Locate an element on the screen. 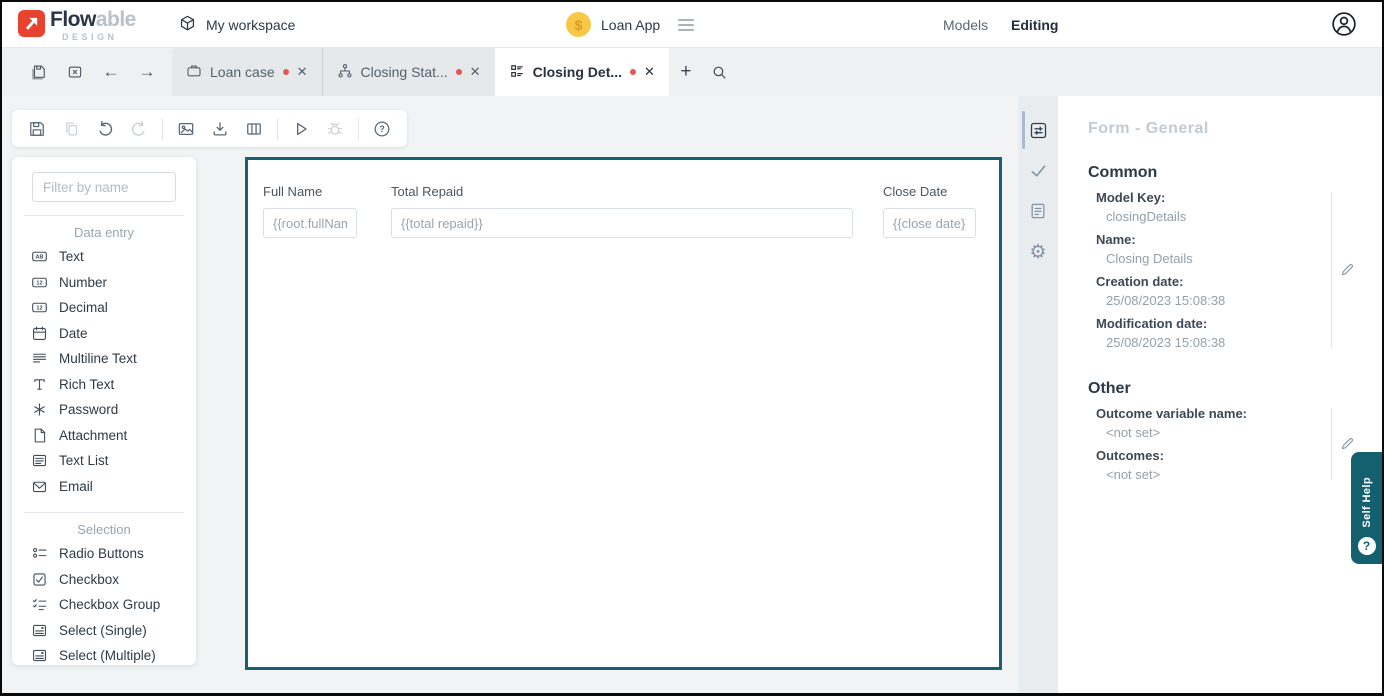 The image size is (1384, 696). select-single-icon is located at coordinates (39, 630).